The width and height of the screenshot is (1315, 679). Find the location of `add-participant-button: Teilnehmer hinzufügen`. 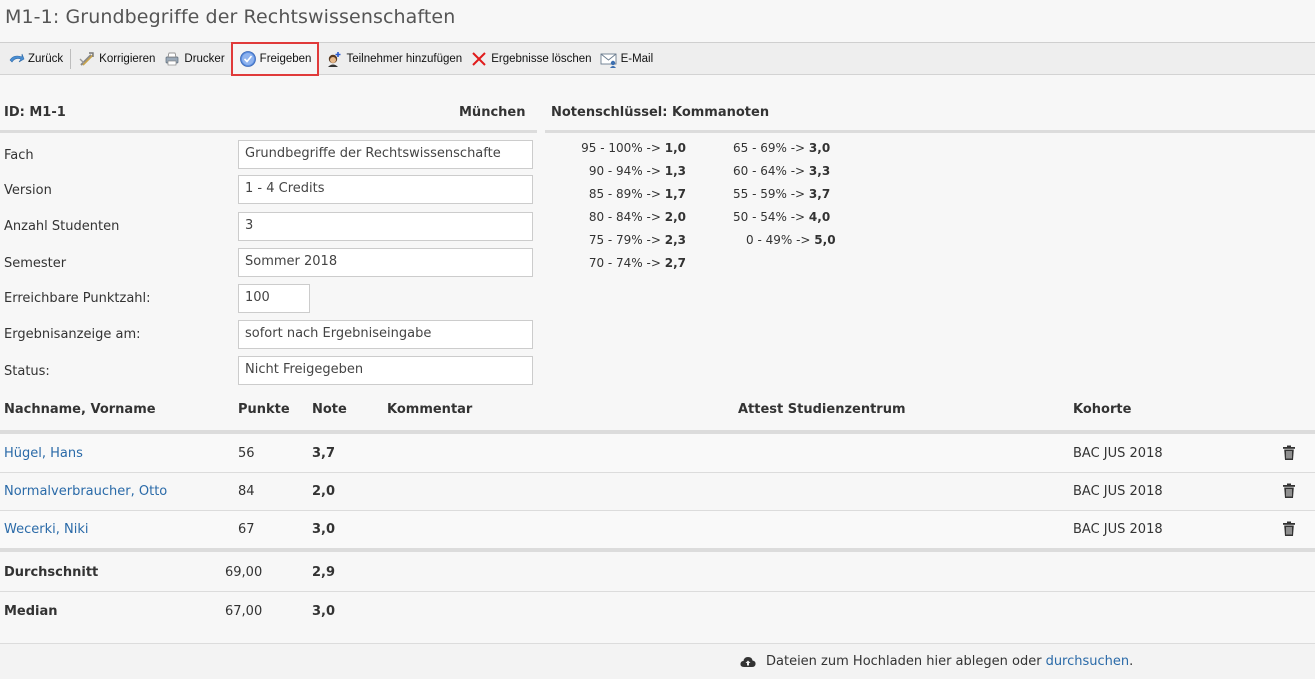

add-participant-button: Teilnehmer hinzufügen is located at coordinates (393, 59).